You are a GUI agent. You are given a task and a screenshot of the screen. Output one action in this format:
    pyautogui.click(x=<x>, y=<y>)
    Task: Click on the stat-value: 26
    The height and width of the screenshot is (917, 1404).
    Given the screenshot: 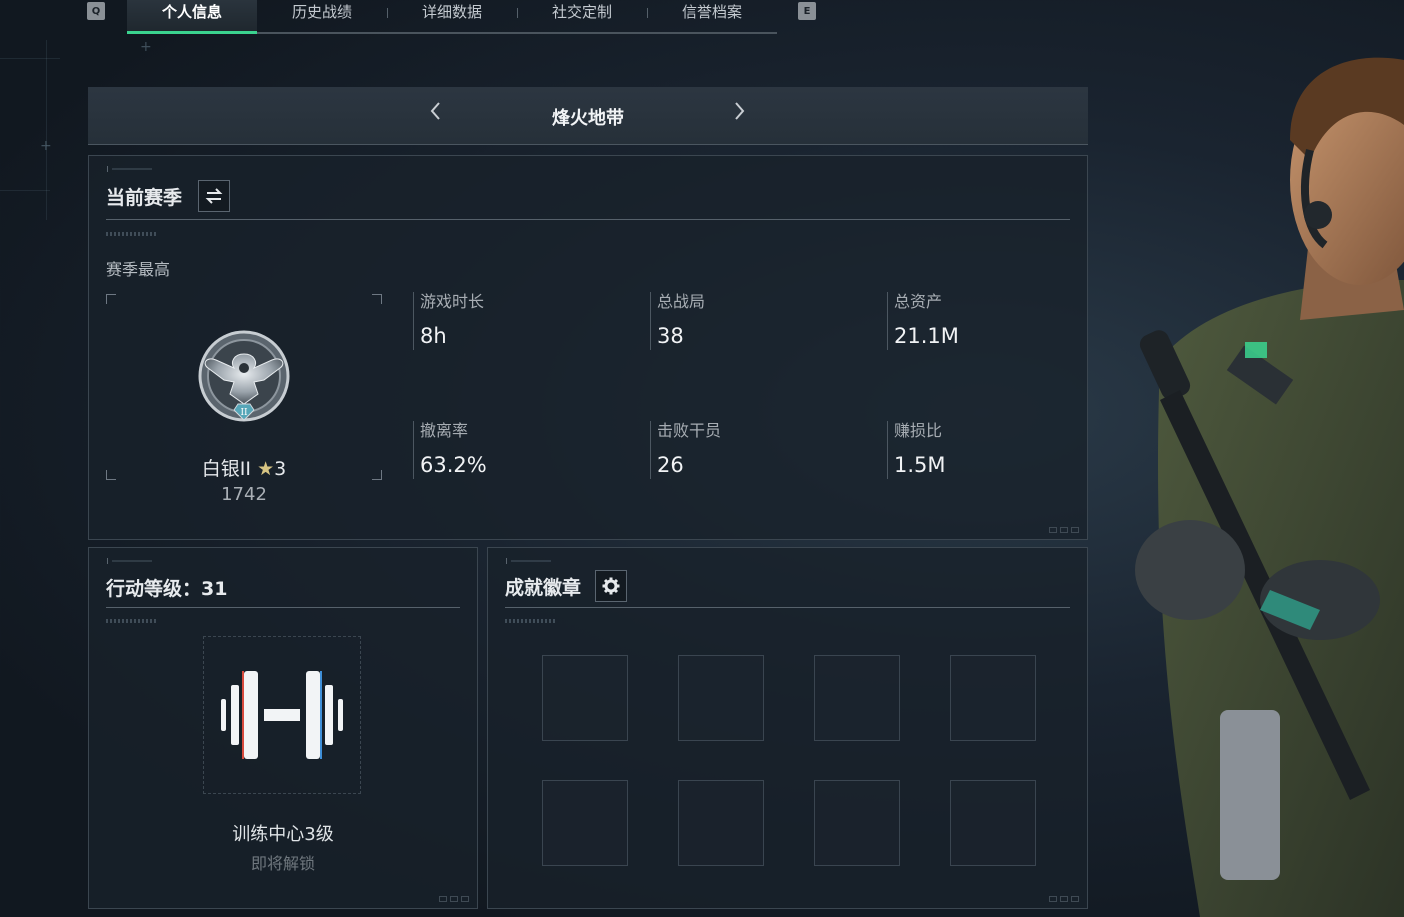 What is the action you would take?
    pyautogui.click(x=670, y=465)
    